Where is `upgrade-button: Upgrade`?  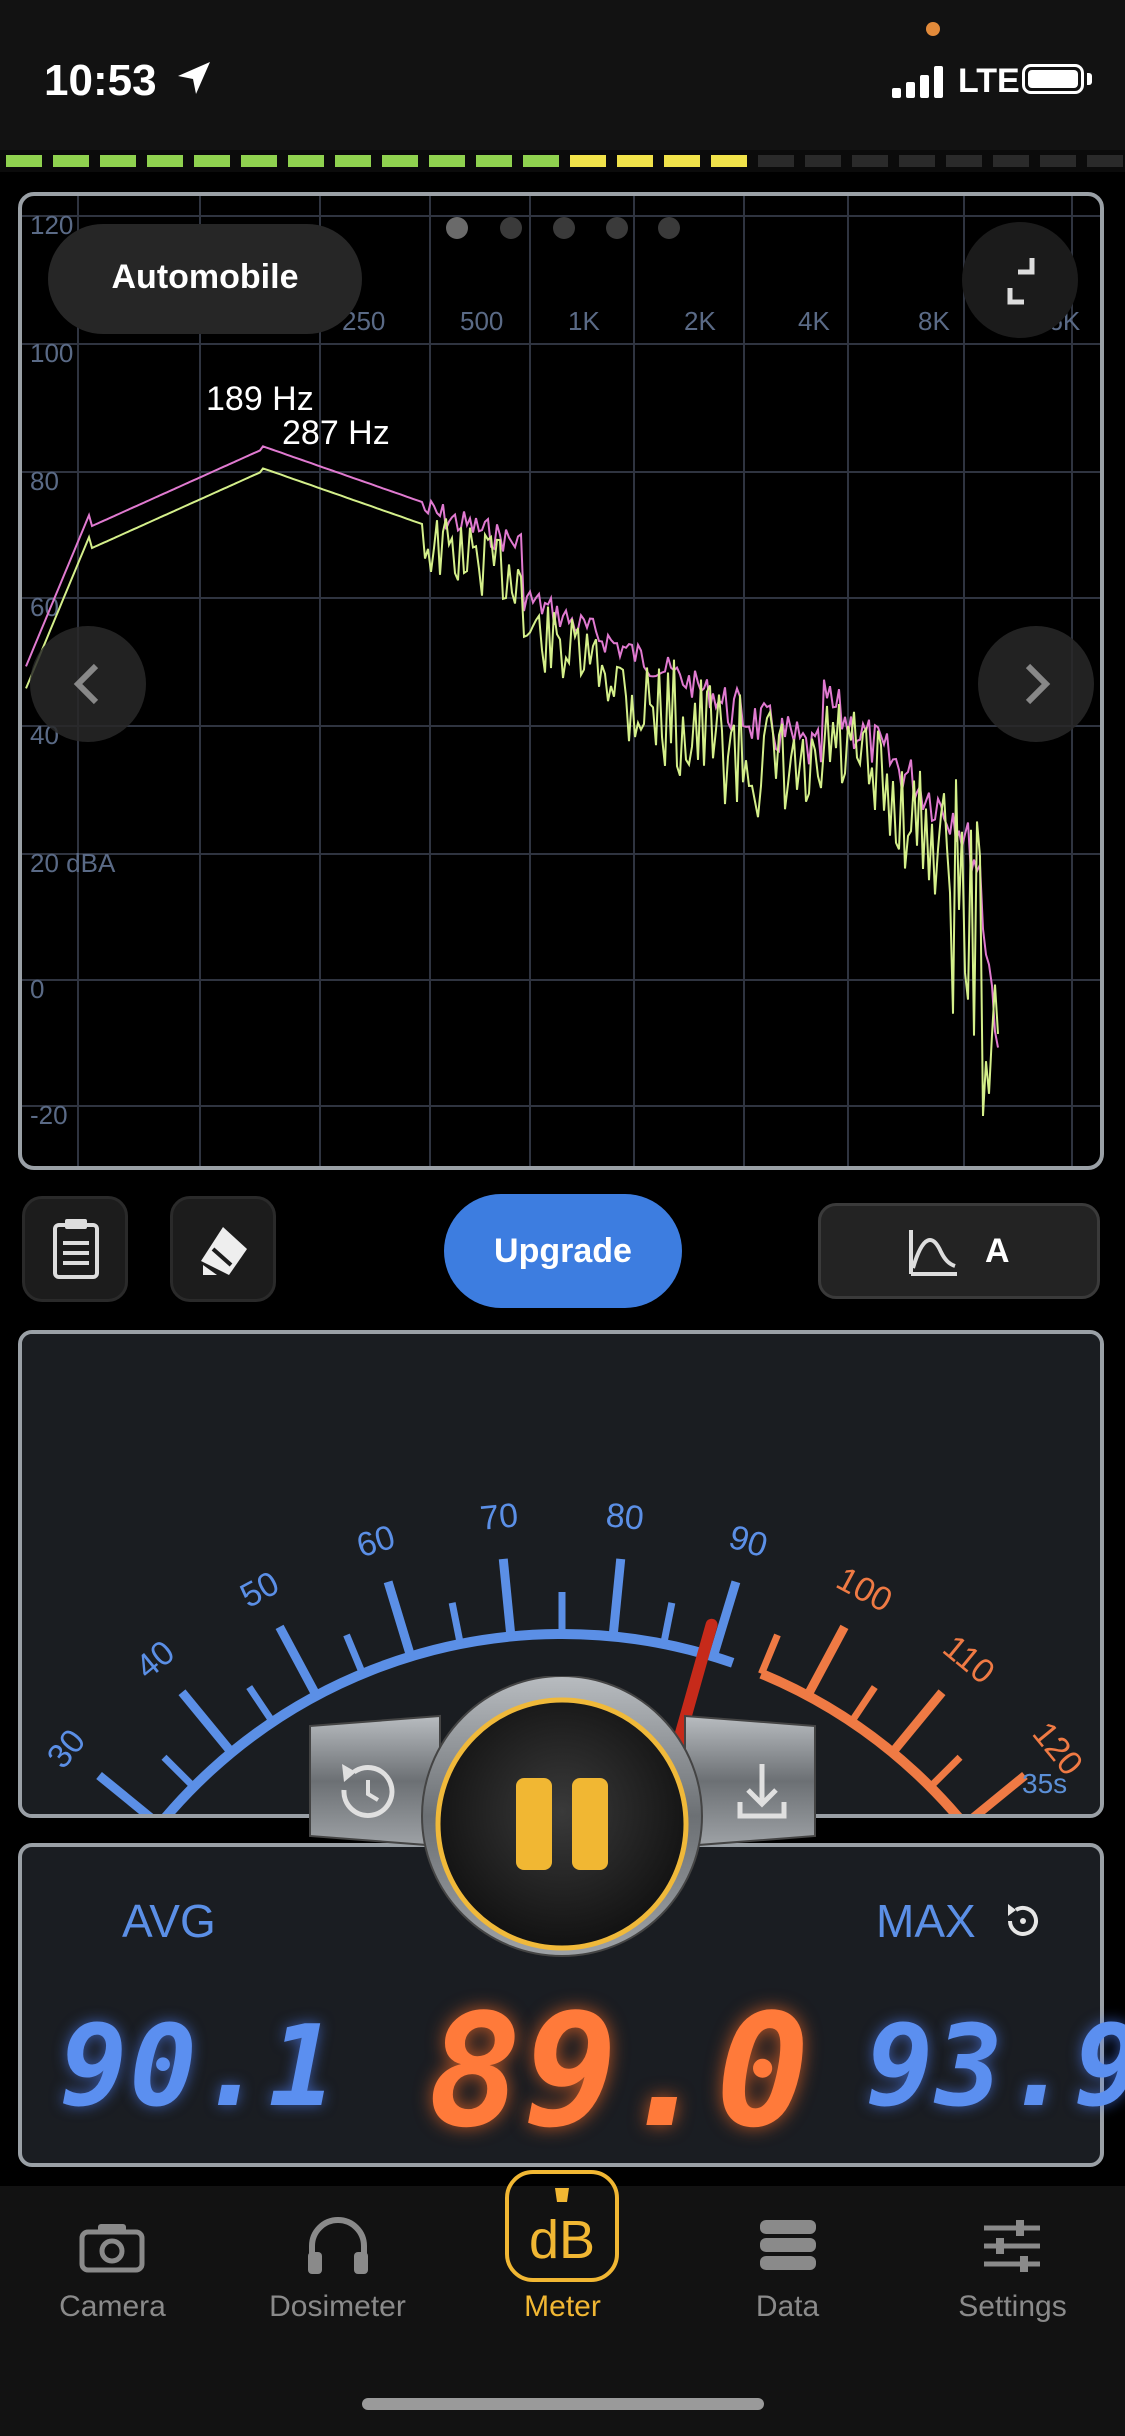
upgrade-button: Upgrade is located at coordinates (563, 1251).